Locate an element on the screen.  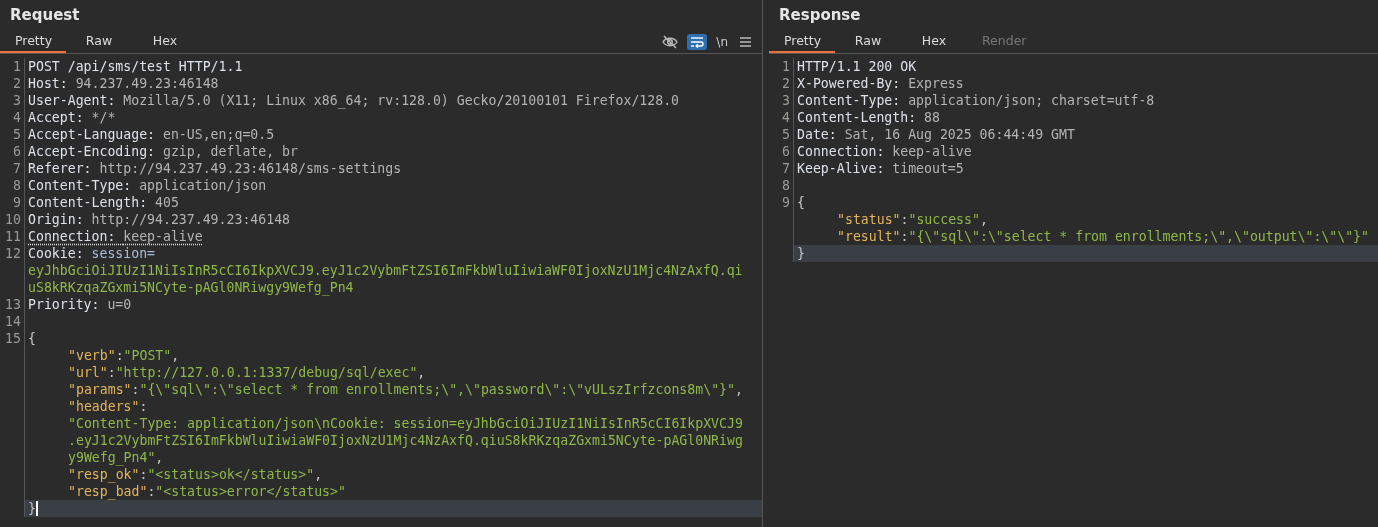
header-value: keep-alive is located at coordinates (932, 151).